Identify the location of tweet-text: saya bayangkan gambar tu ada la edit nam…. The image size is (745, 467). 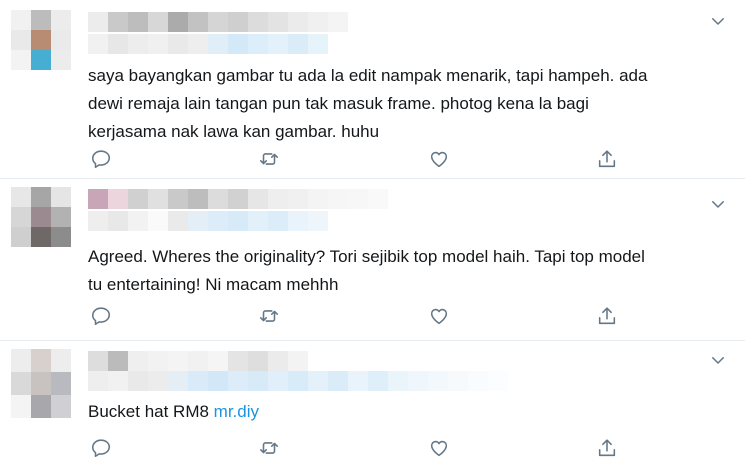
(368, 103).